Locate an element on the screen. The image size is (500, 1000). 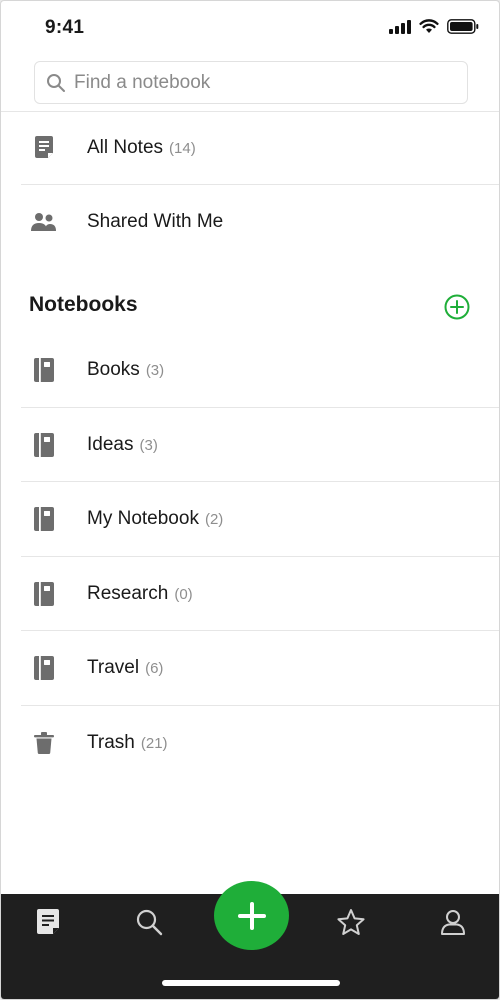
star-icon is located at coordinates (351, 922).